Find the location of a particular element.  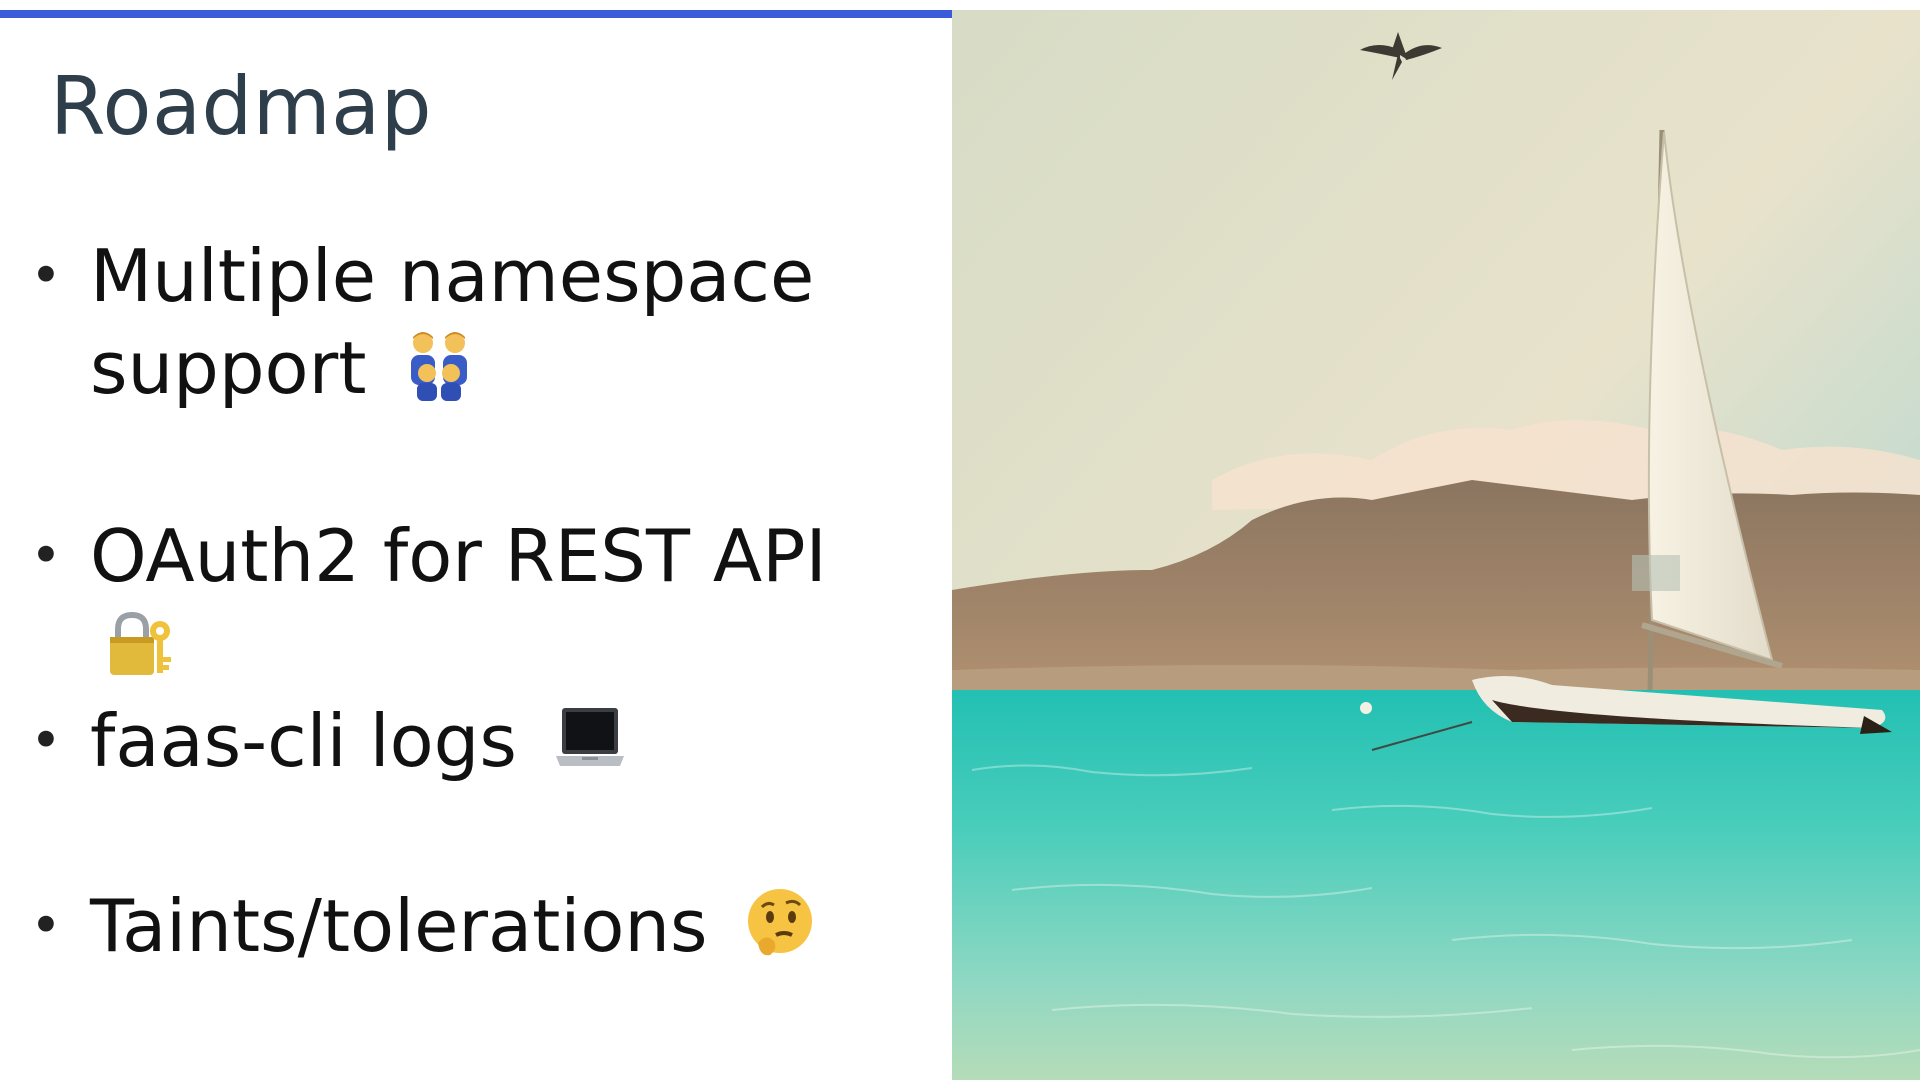

bullet-text: faas-cli logs is located at coordinates (480, 741).